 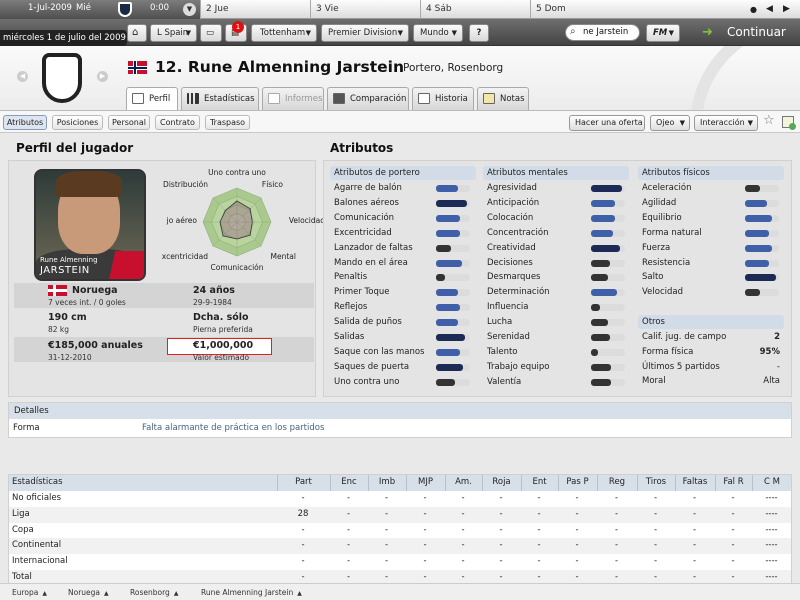 I want to click on attribute-row: Primer Toque, so click(x=403, y=292).